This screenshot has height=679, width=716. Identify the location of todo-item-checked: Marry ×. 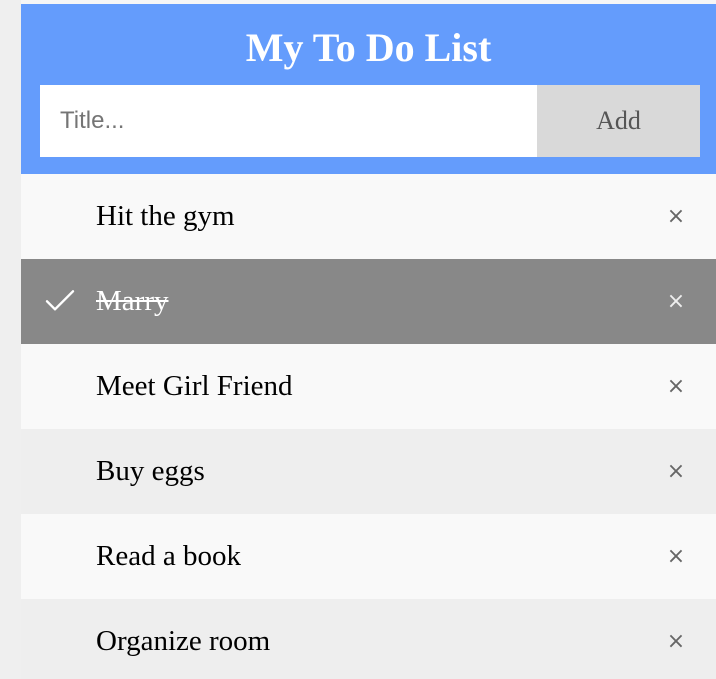
(368, 301).